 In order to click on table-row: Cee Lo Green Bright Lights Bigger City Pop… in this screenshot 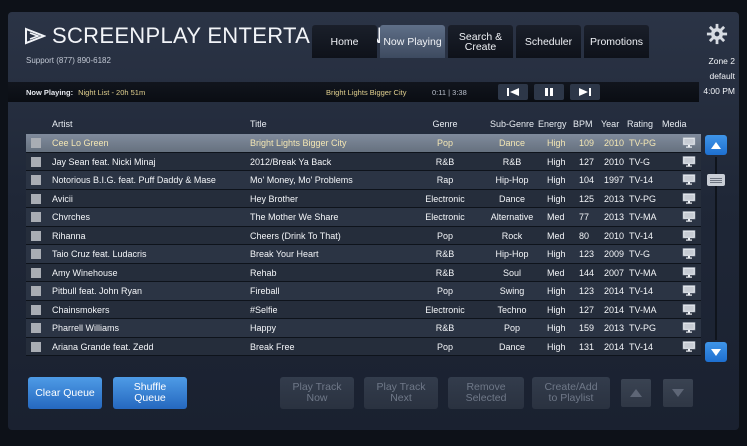, I will do `click(363, 143)`.